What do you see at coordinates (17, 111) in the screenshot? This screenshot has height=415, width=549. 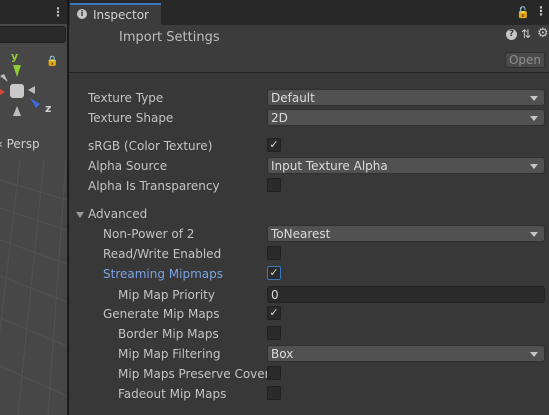 I see `gizmo-neg-y-cone` at bounding box center [17, 111].